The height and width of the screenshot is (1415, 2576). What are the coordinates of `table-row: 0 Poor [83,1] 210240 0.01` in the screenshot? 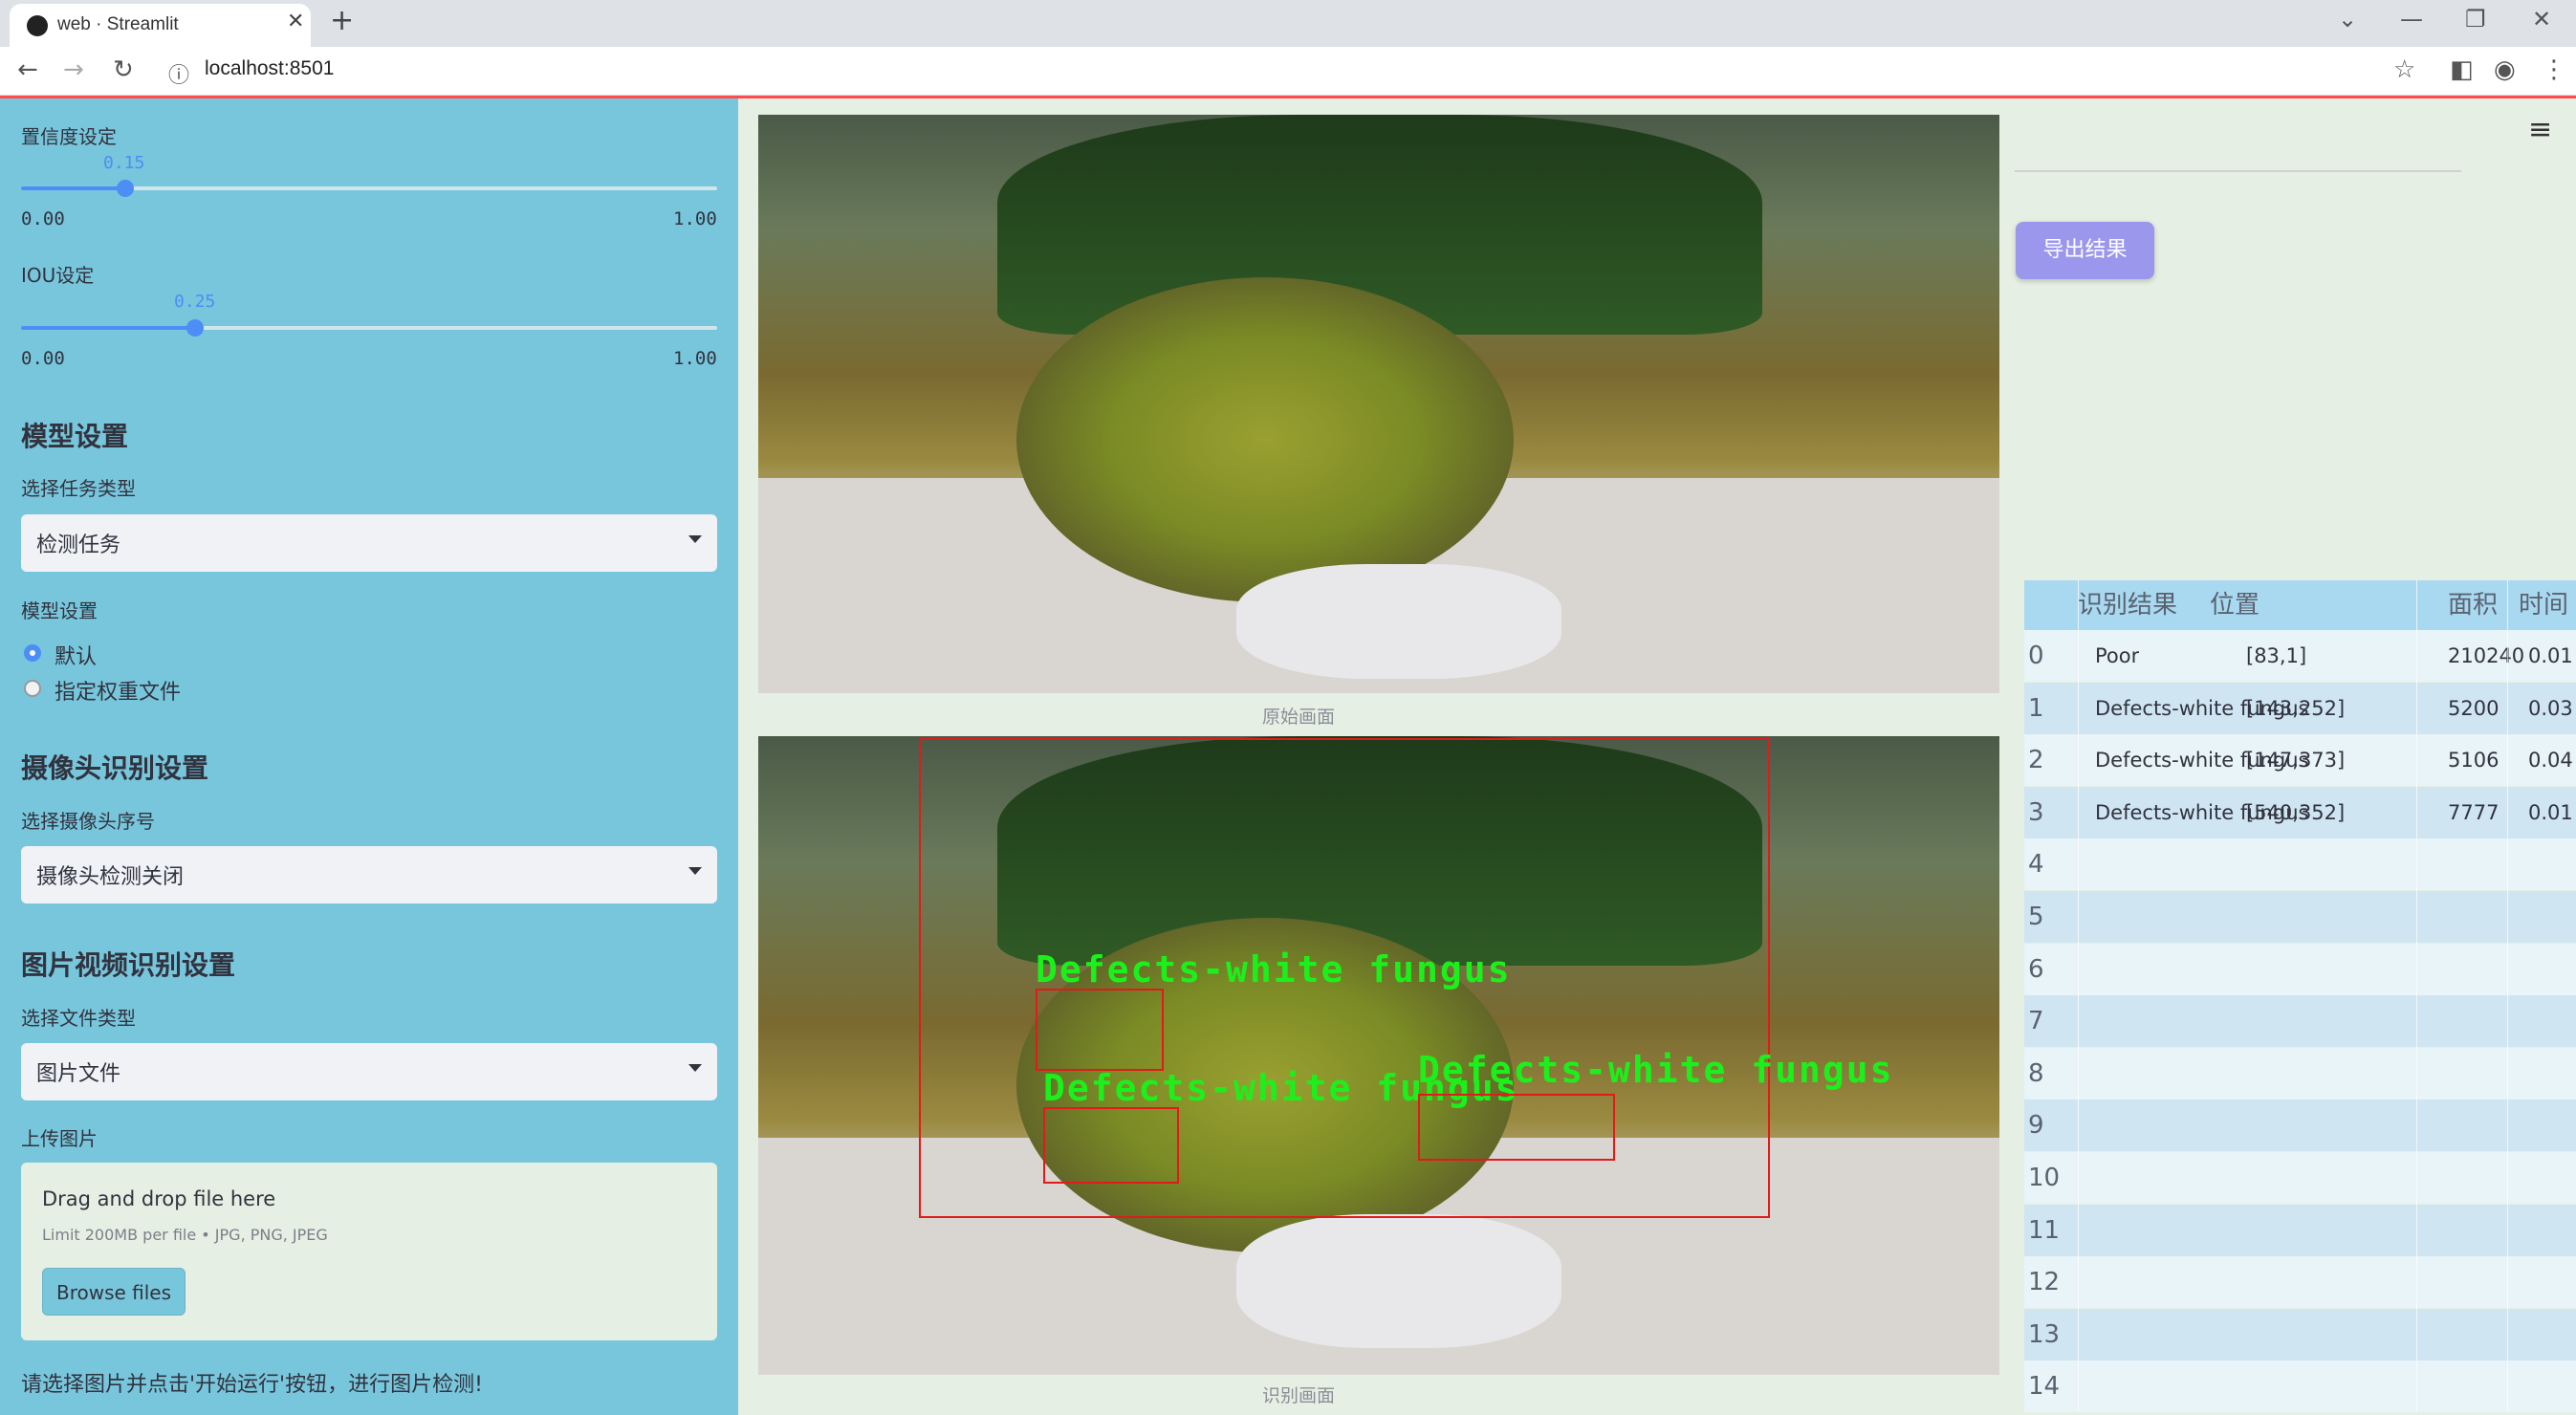 It's located at (2300, 656).